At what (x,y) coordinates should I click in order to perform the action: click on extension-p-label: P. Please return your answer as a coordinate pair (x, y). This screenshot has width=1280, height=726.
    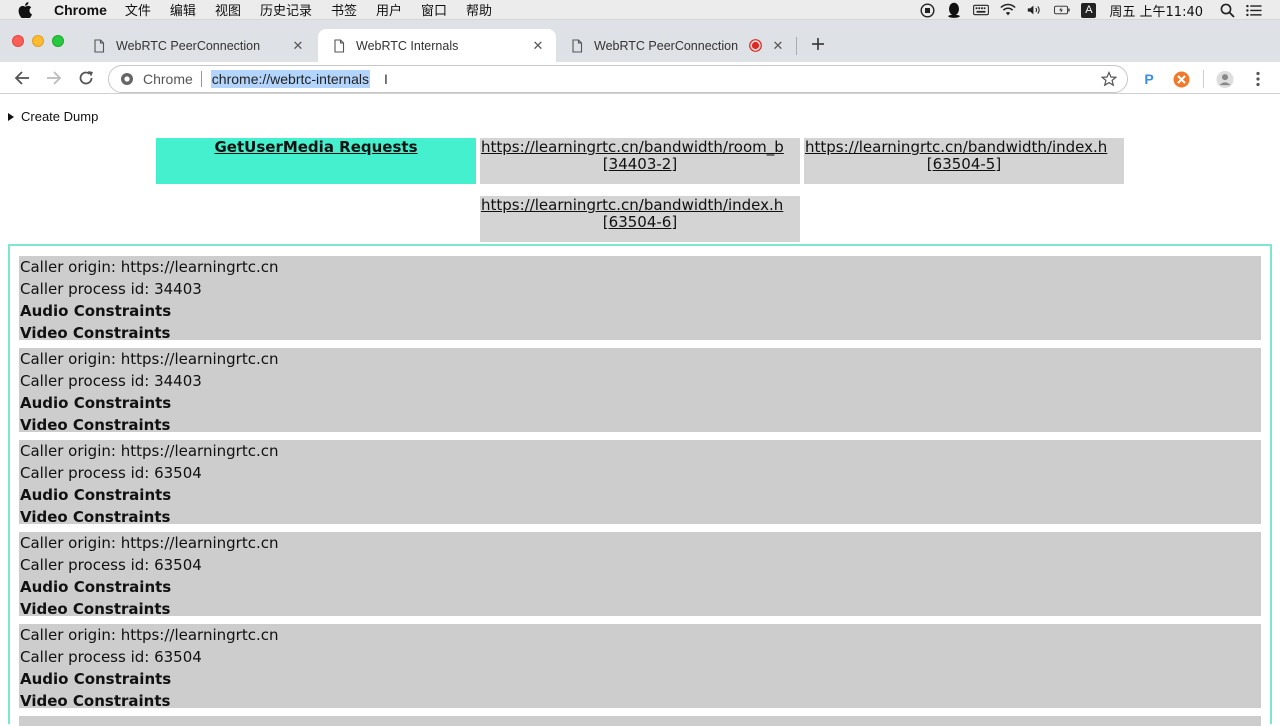
    Looking at the image, I should click on (1149, 79).